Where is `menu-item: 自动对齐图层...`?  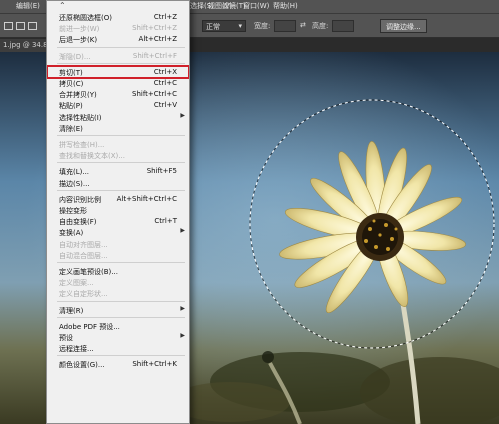
menu-item: 自动对齐图层... is located at coordinates (118, 244).